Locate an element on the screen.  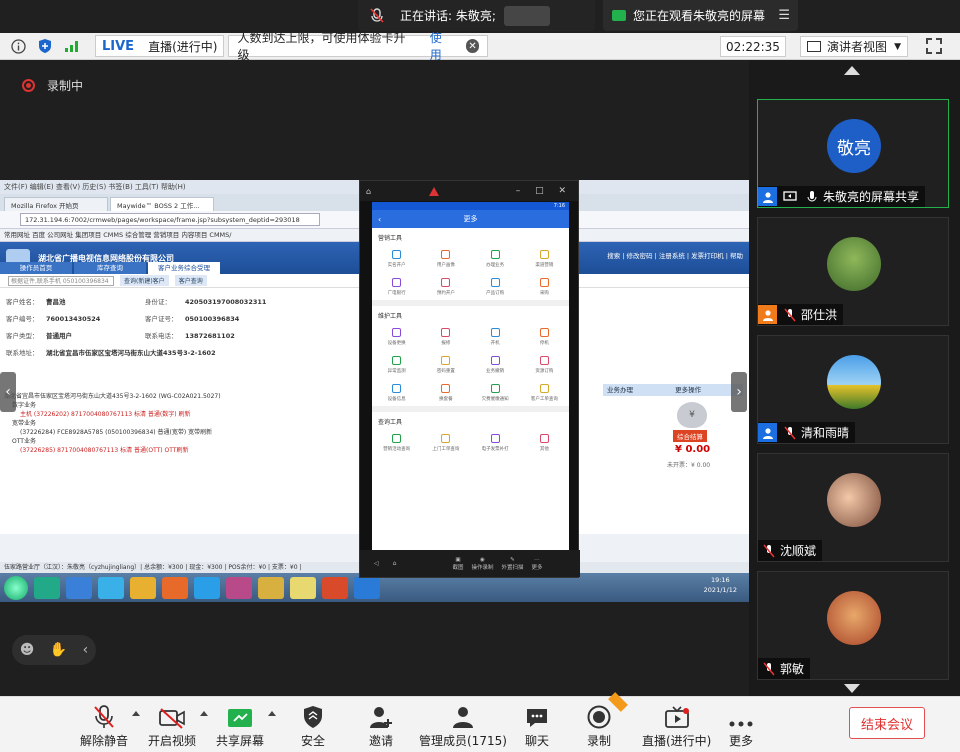
phone-tool-label: 报修 is located at coordinates (446, 343).